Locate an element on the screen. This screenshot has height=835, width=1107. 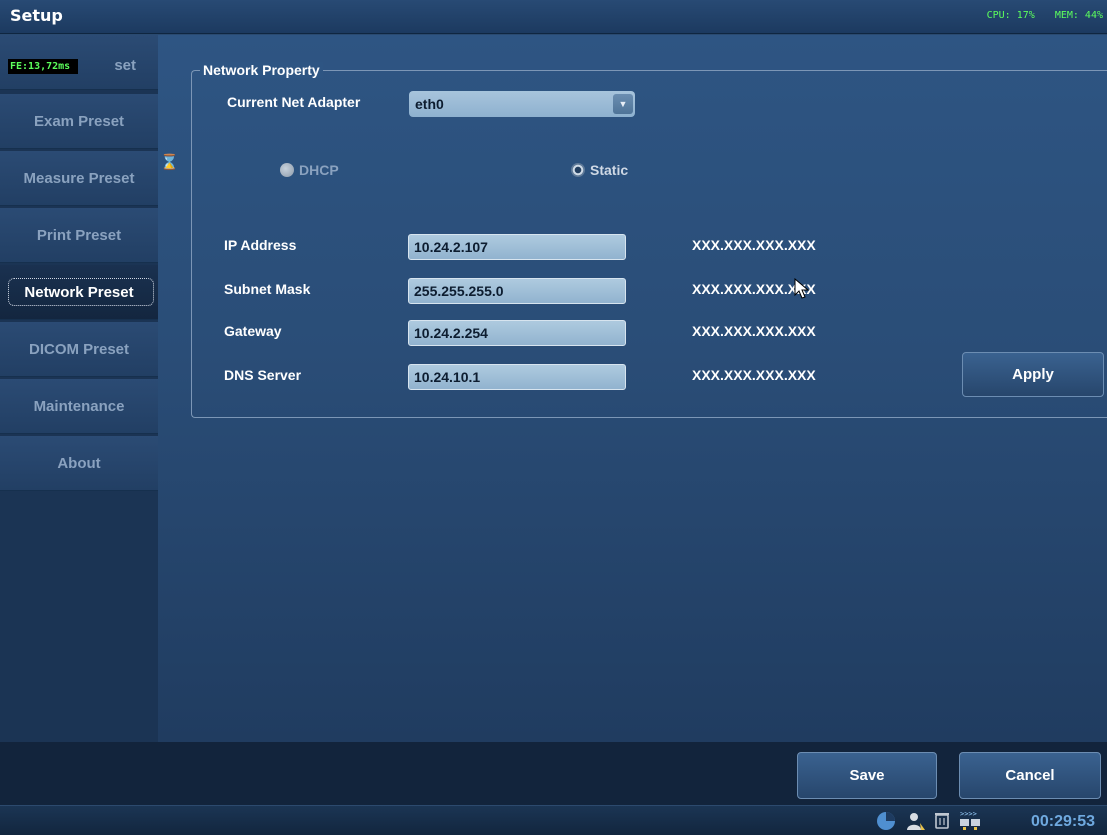
clock: 00:29:53 is located at coordinates (1062, 821).